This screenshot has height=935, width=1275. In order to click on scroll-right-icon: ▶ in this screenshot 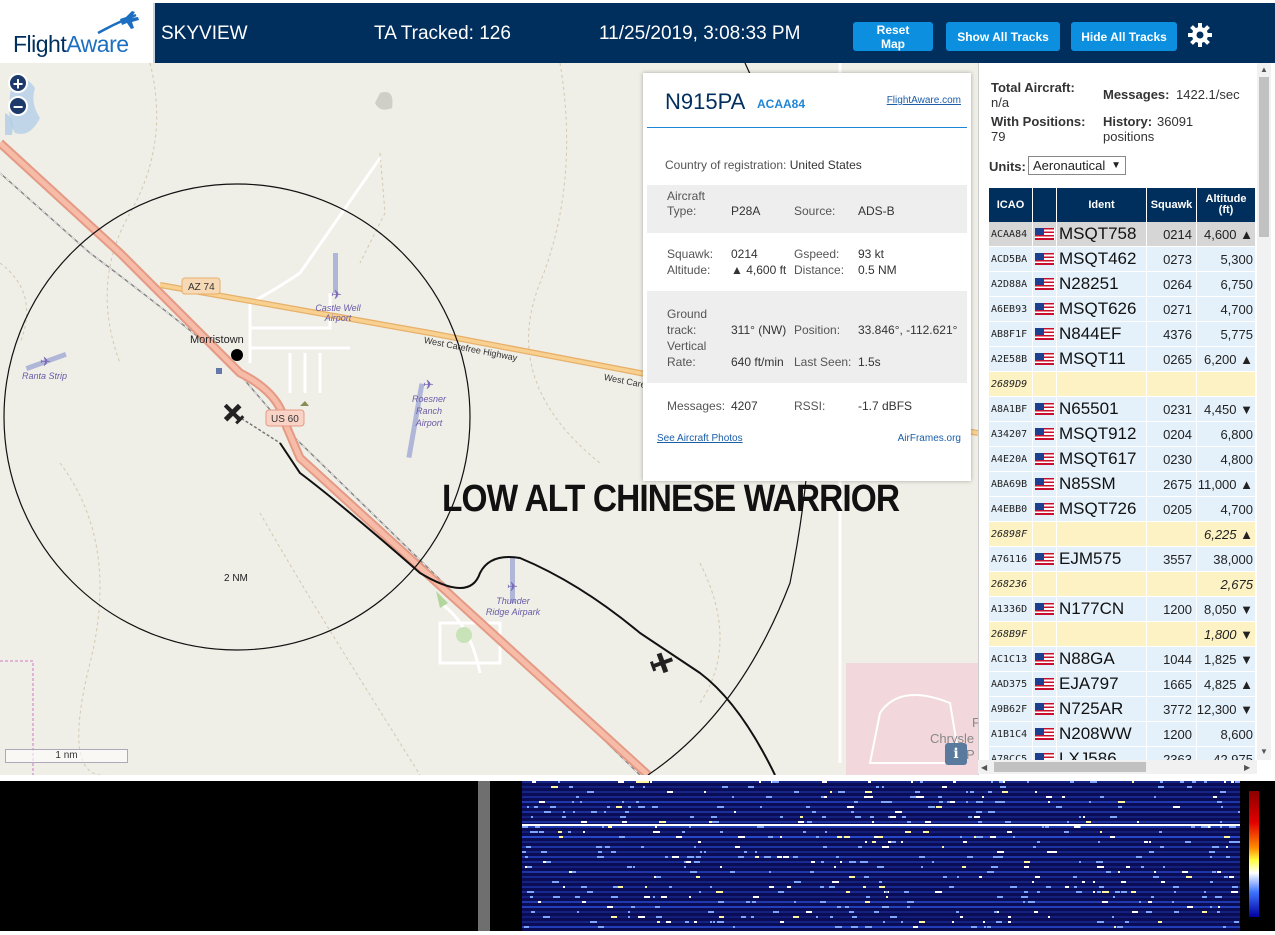, I will do `click(1247, 767)`.